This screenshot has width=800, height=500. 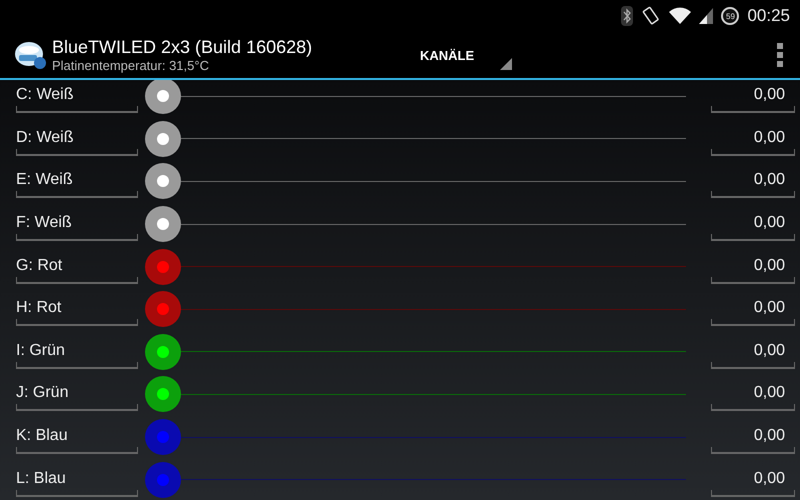 I want to click on channel-name-field: I: Grün, so click(x=77, y=351).